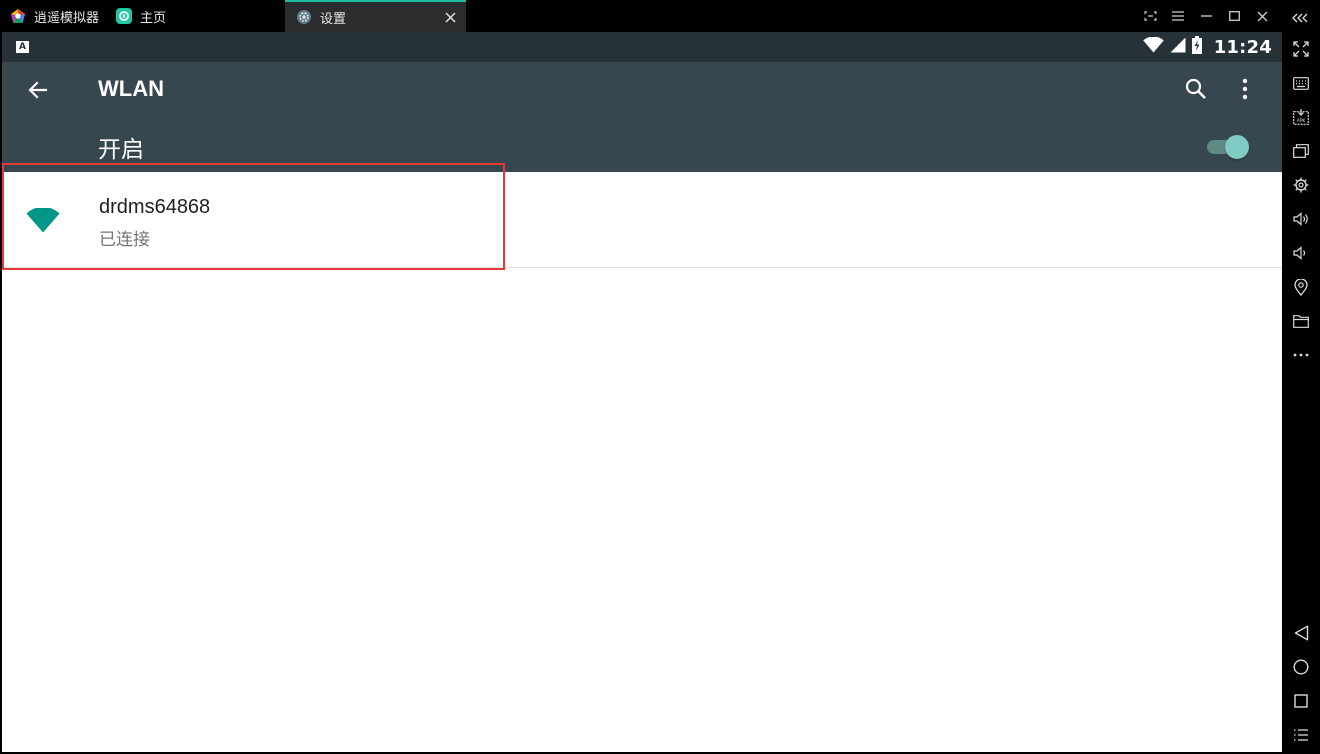 This screenshot has height=754, width=1320. I want to click on status-clock: 11:24, so click(1242, 47).